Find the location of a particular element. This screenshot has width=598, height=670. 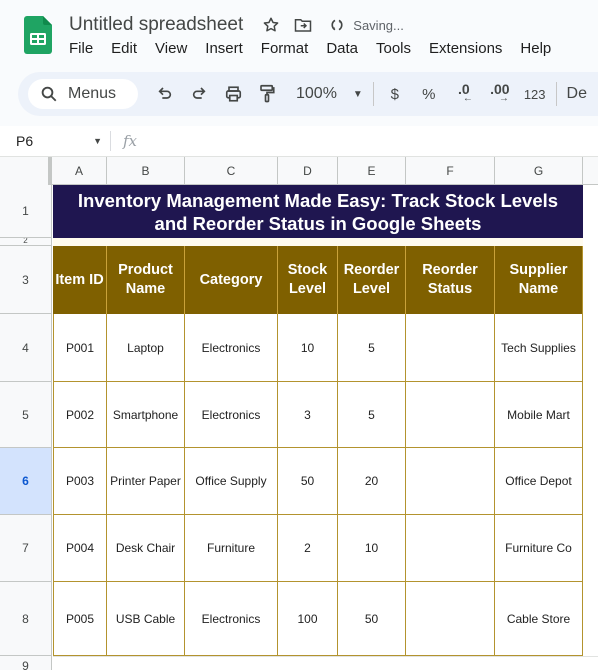

cell-product-name: USB Cable is located at coordinates (146, 619).